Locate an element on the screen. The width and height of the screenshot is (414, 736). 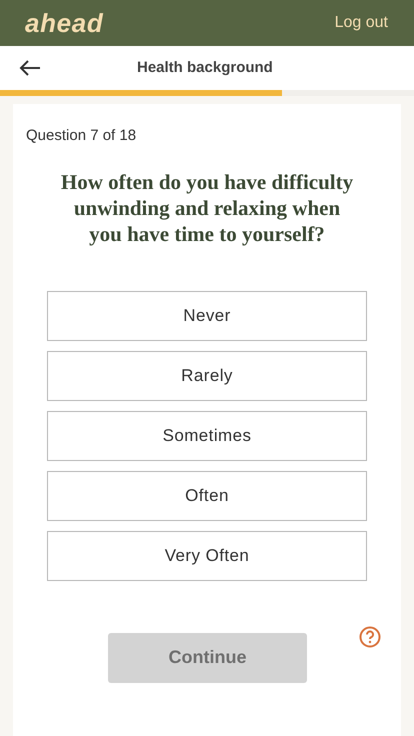
answer-option: Very Often is located at coordinates (207, 555).